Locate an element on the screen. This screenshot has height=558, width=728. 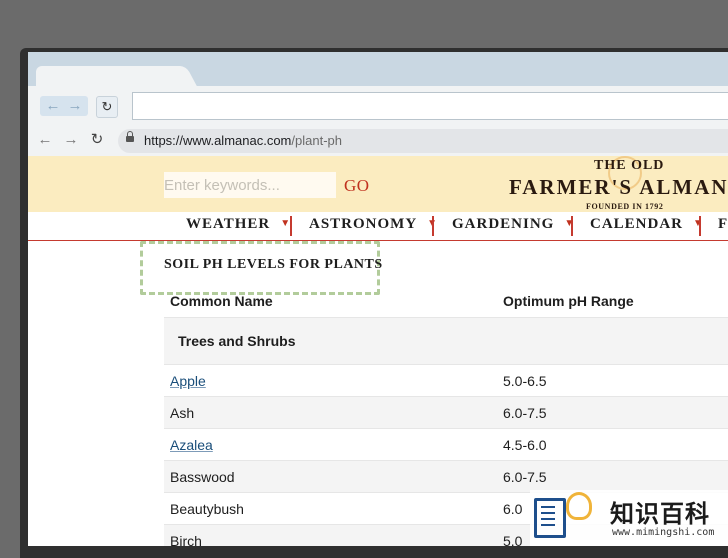
nav-astronomy: ASTRONOMY▼ is located at coordinates (373, 226).